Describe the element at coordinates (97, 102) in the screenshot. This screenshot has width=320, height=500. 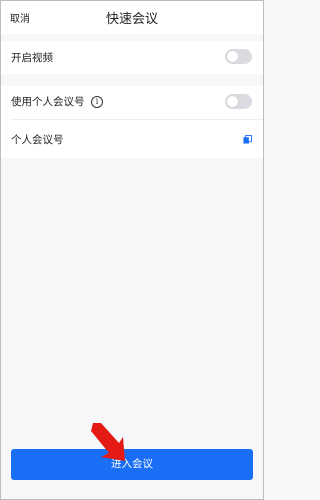
I see `info-icon: i` at that location.